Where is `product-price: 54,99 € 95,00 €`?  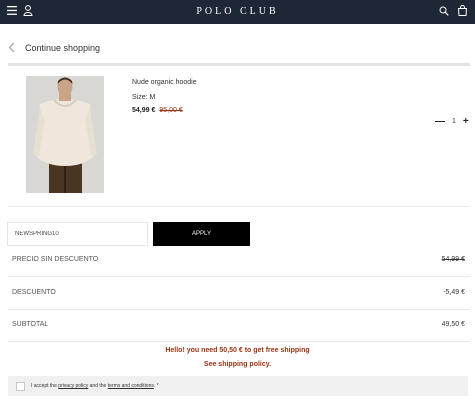
product-price: 54,99 € 95,00 € is located at coordinates (157, 110).